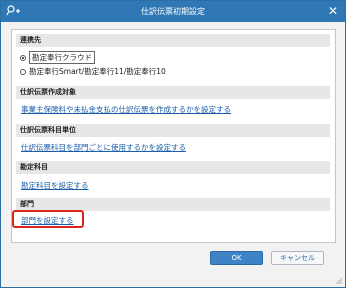 The image size is (346, 288). What do you see at coordinates (55, 185) in the screenshot?
I see `link-account-settings: 勘定科目を設定する` at bounding box center [55, 185].